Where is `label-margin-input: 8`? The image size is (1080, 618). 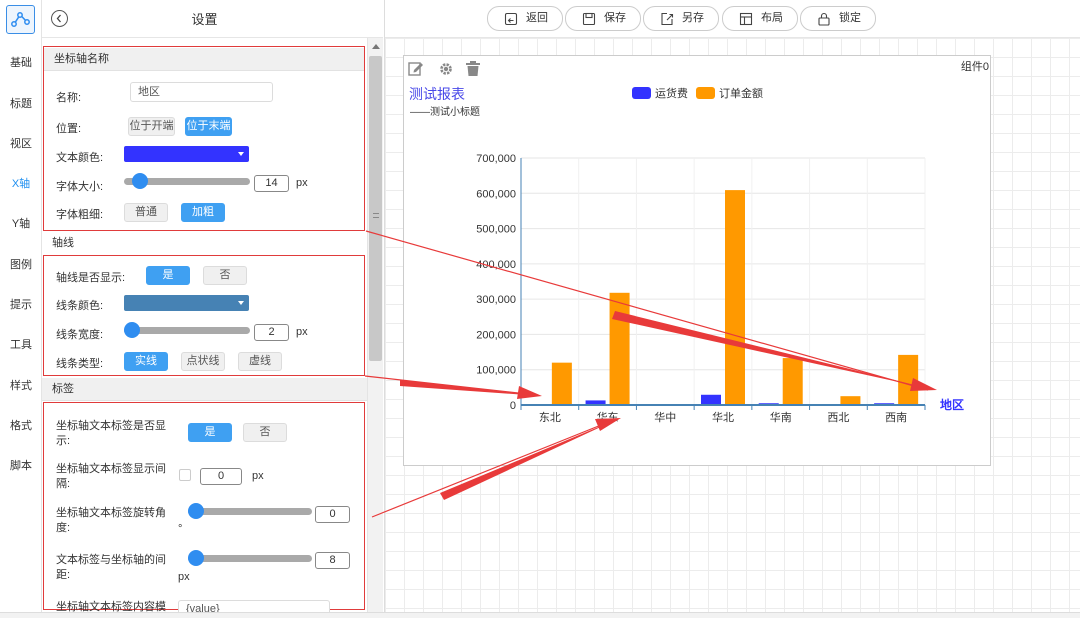 label-margin-input: 8 is located at coordinates (332, 560).